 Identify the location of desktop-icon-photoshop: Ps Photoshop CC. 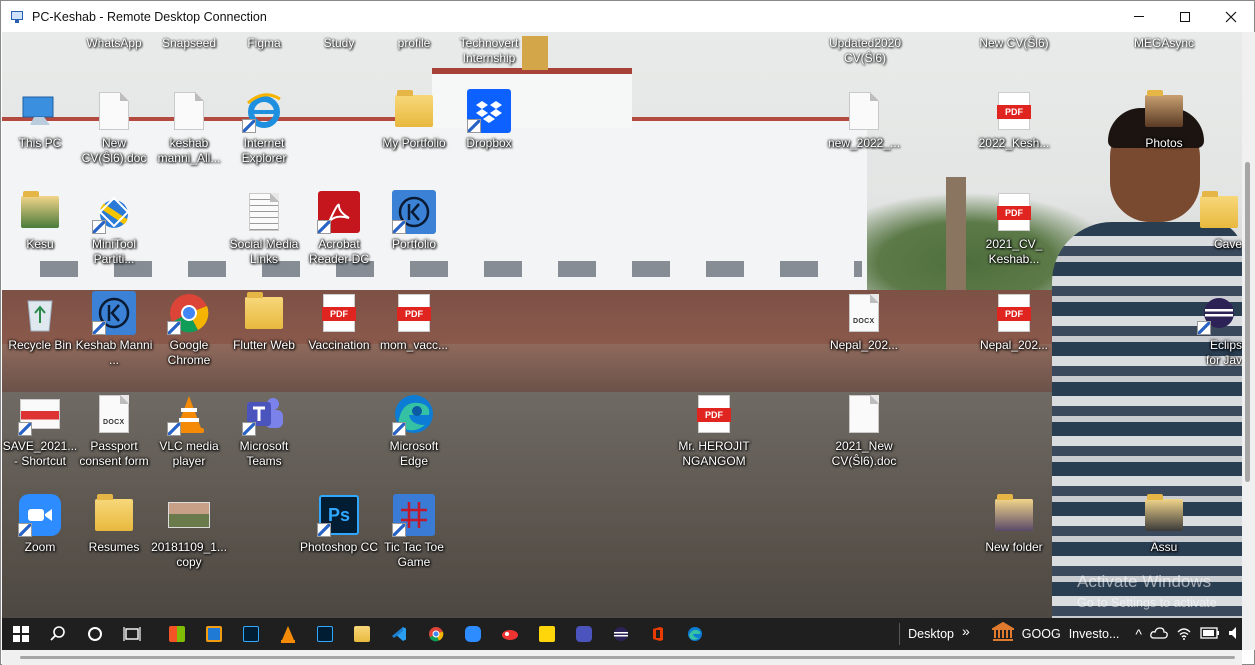
(339, 524).